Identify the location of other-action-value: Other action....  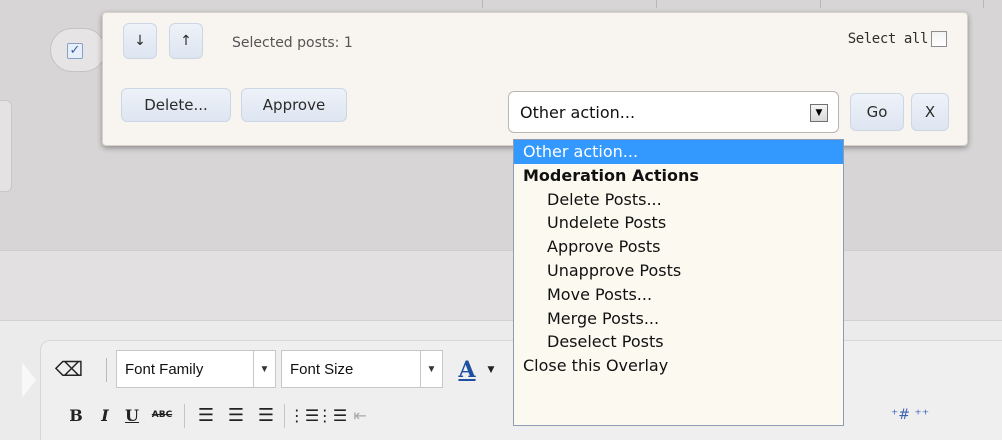
(578, 112).